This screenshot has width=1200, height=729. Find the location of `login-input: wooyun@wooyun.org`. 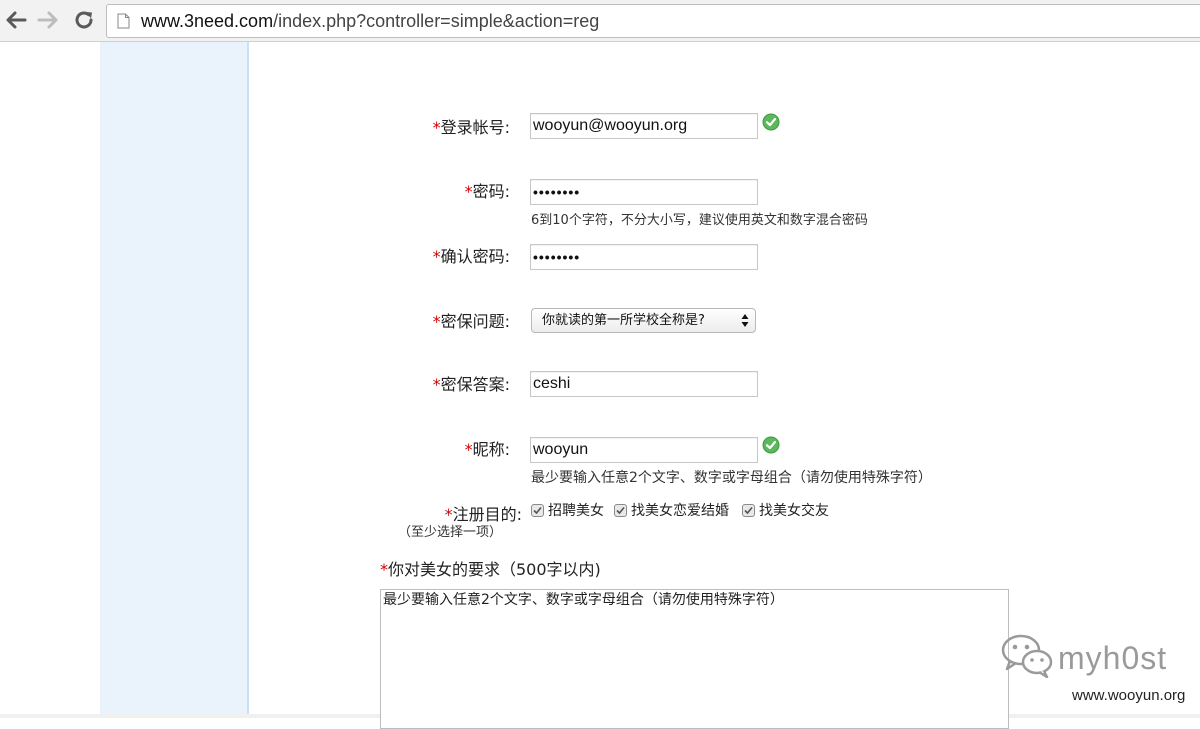

login-input: wooyun@wooyun.org is located at coordinates (644, 126).